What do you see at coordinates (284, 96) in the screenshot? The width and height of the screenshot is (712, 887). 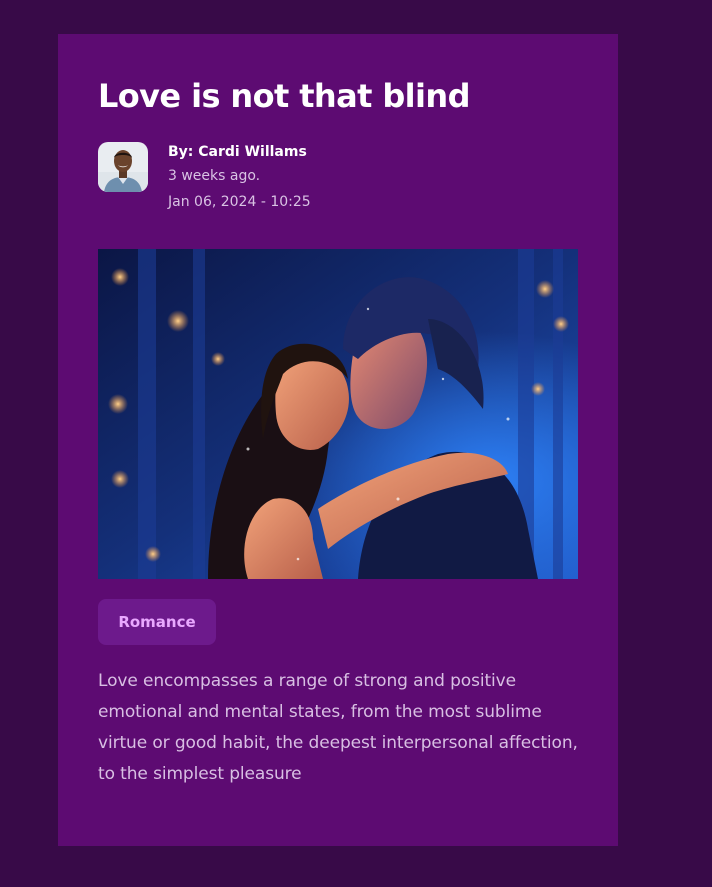 I see `post-title: Love is not that blind` at bounding box center [284, 96].